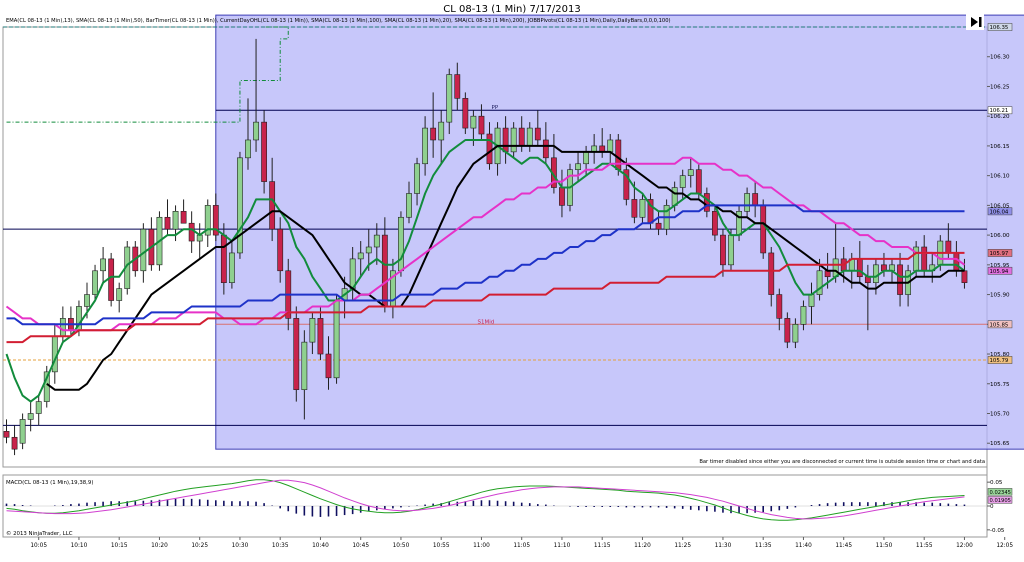 The height and width of the screenshot is (562, 1024). What do you see at coordinates (240, 546) in the screenshot?
I see `x-tick-label: 10:30` at bounding box center [240, 546].